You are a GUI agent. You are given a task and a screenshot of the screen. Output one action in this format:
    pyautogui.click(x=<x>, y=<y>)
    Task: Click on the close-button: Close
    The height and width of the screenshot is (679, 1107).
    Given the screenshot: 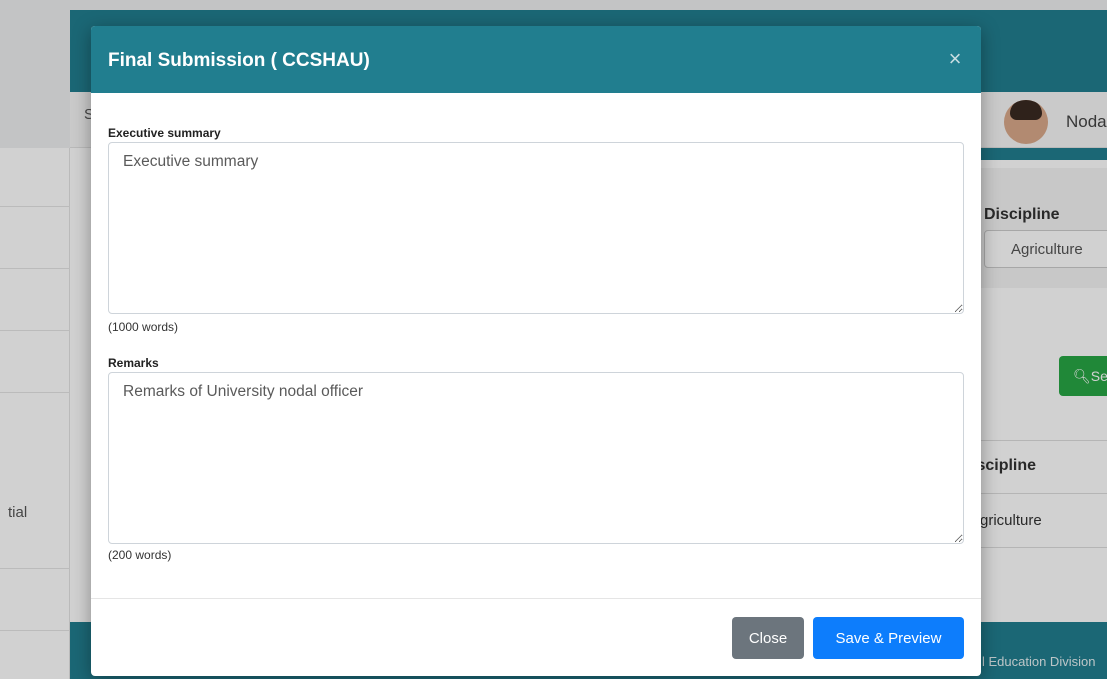 What is the action you would take?
    pyautogui.click(x=768, y=638)
    